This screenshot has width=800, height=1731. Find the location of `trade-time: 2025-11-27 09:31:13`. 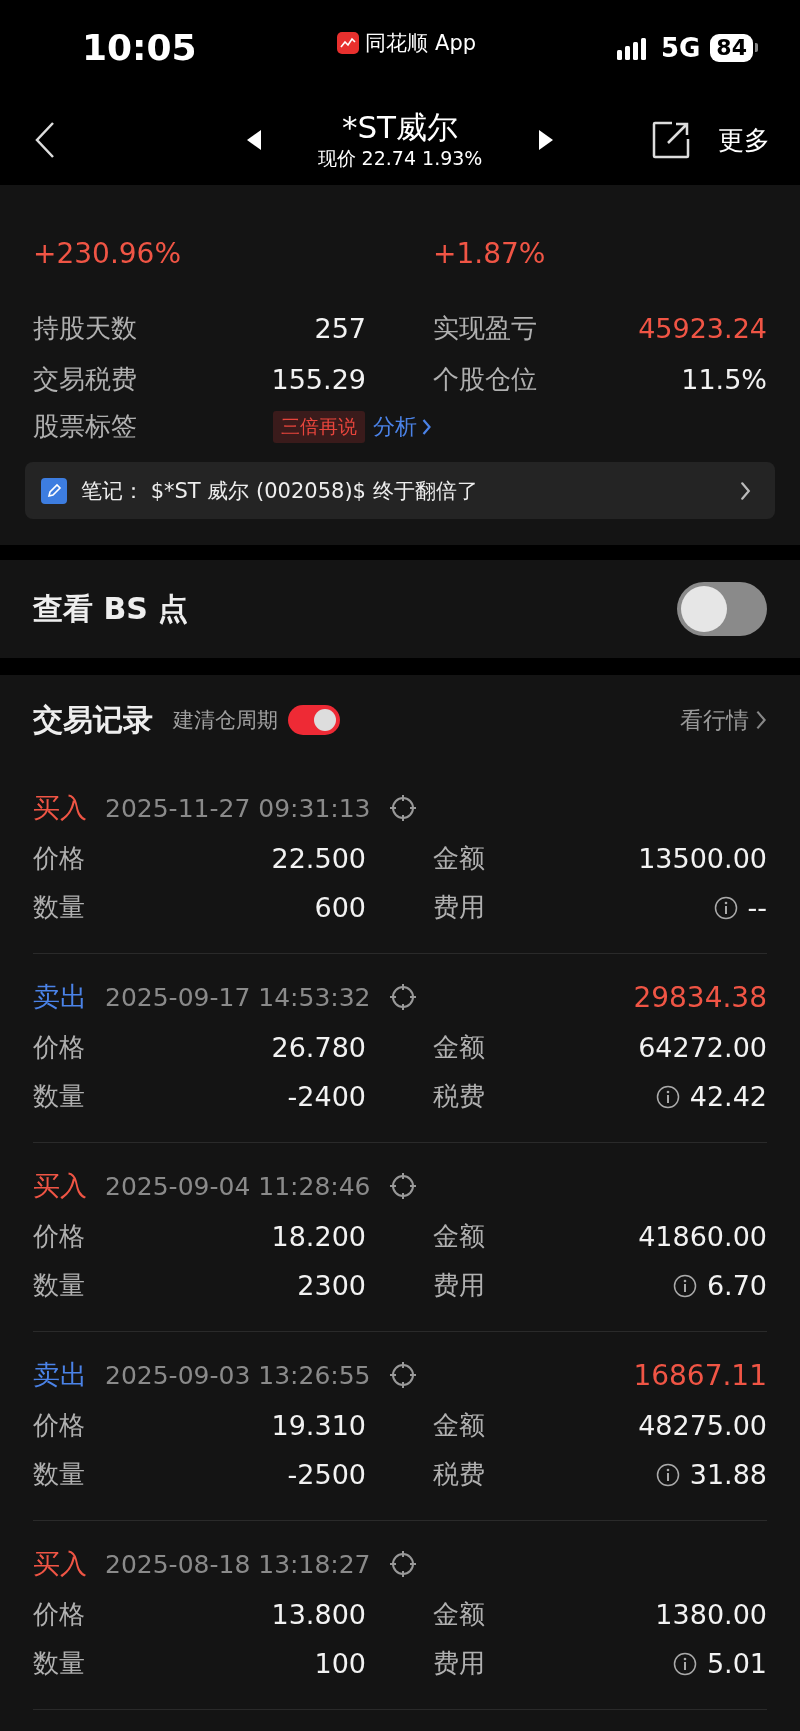

trade-time: 2025-11-27 09:31:13 is located at coordinates (238, 808).